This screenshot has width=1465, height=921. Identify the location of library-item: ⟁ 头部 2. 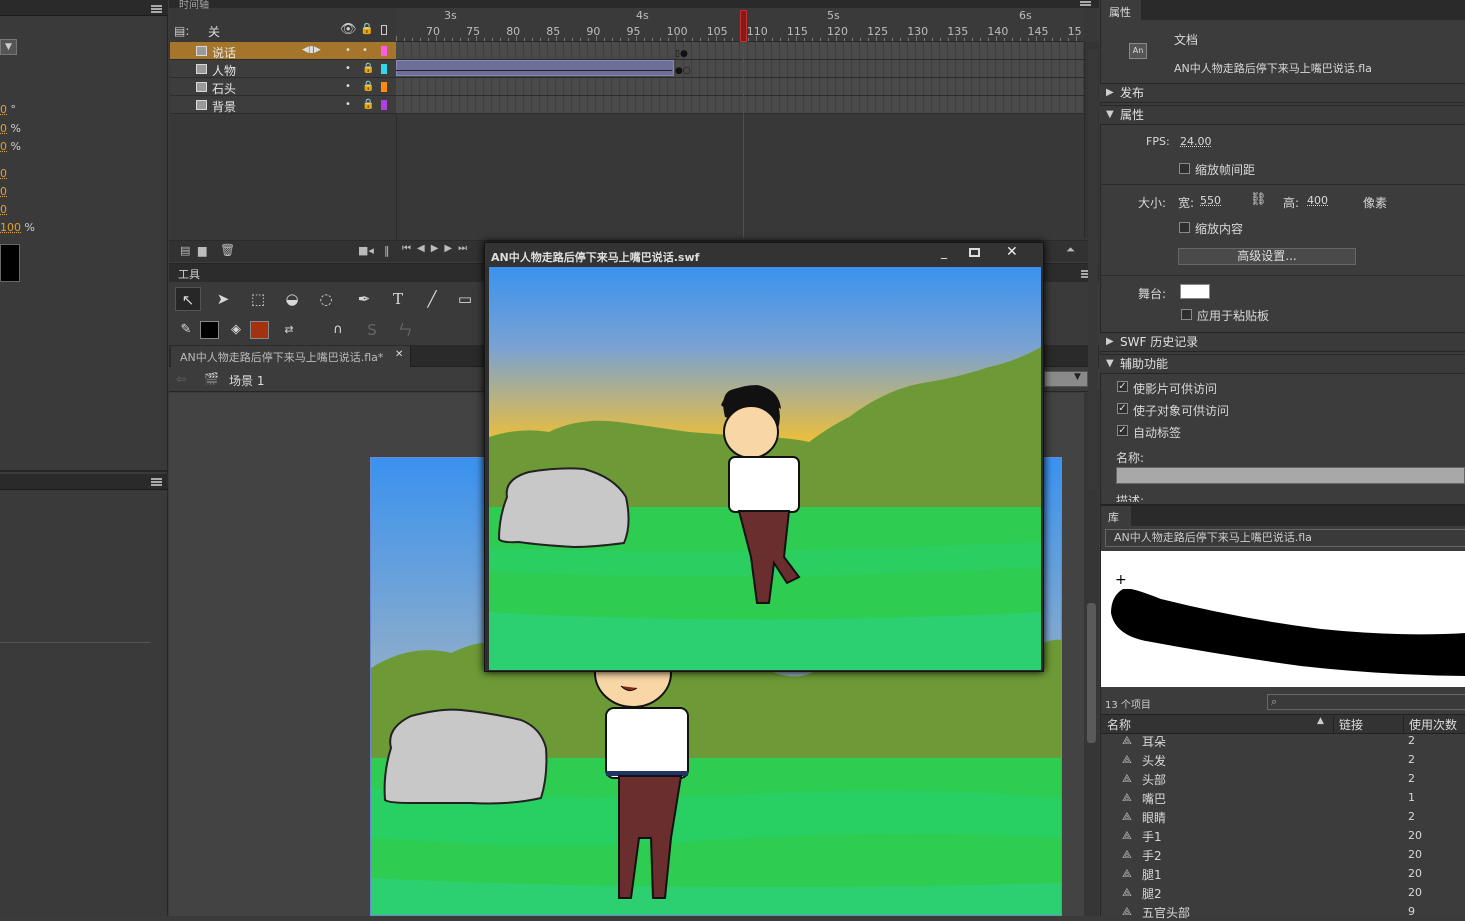
(1282, 778).